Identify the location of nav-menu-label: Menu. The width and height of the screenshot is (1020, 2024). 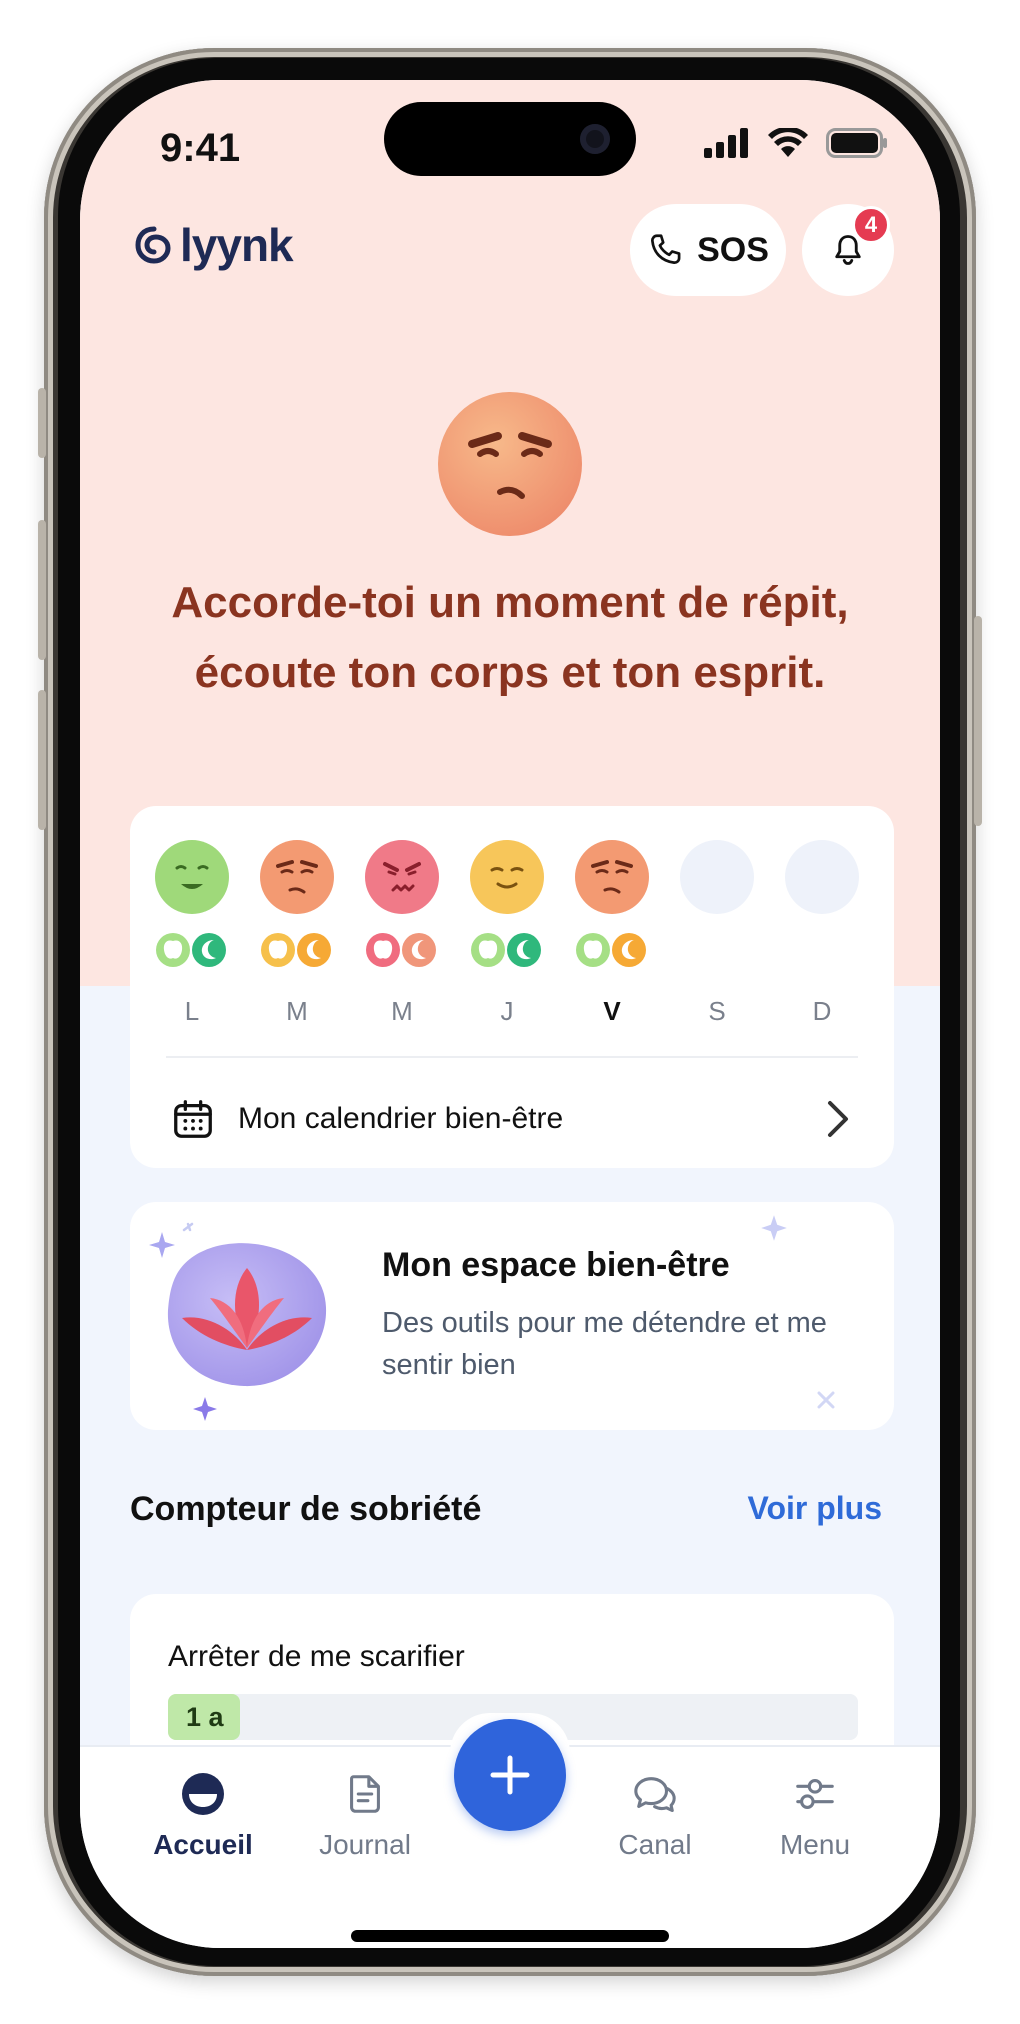
(815, 1844).